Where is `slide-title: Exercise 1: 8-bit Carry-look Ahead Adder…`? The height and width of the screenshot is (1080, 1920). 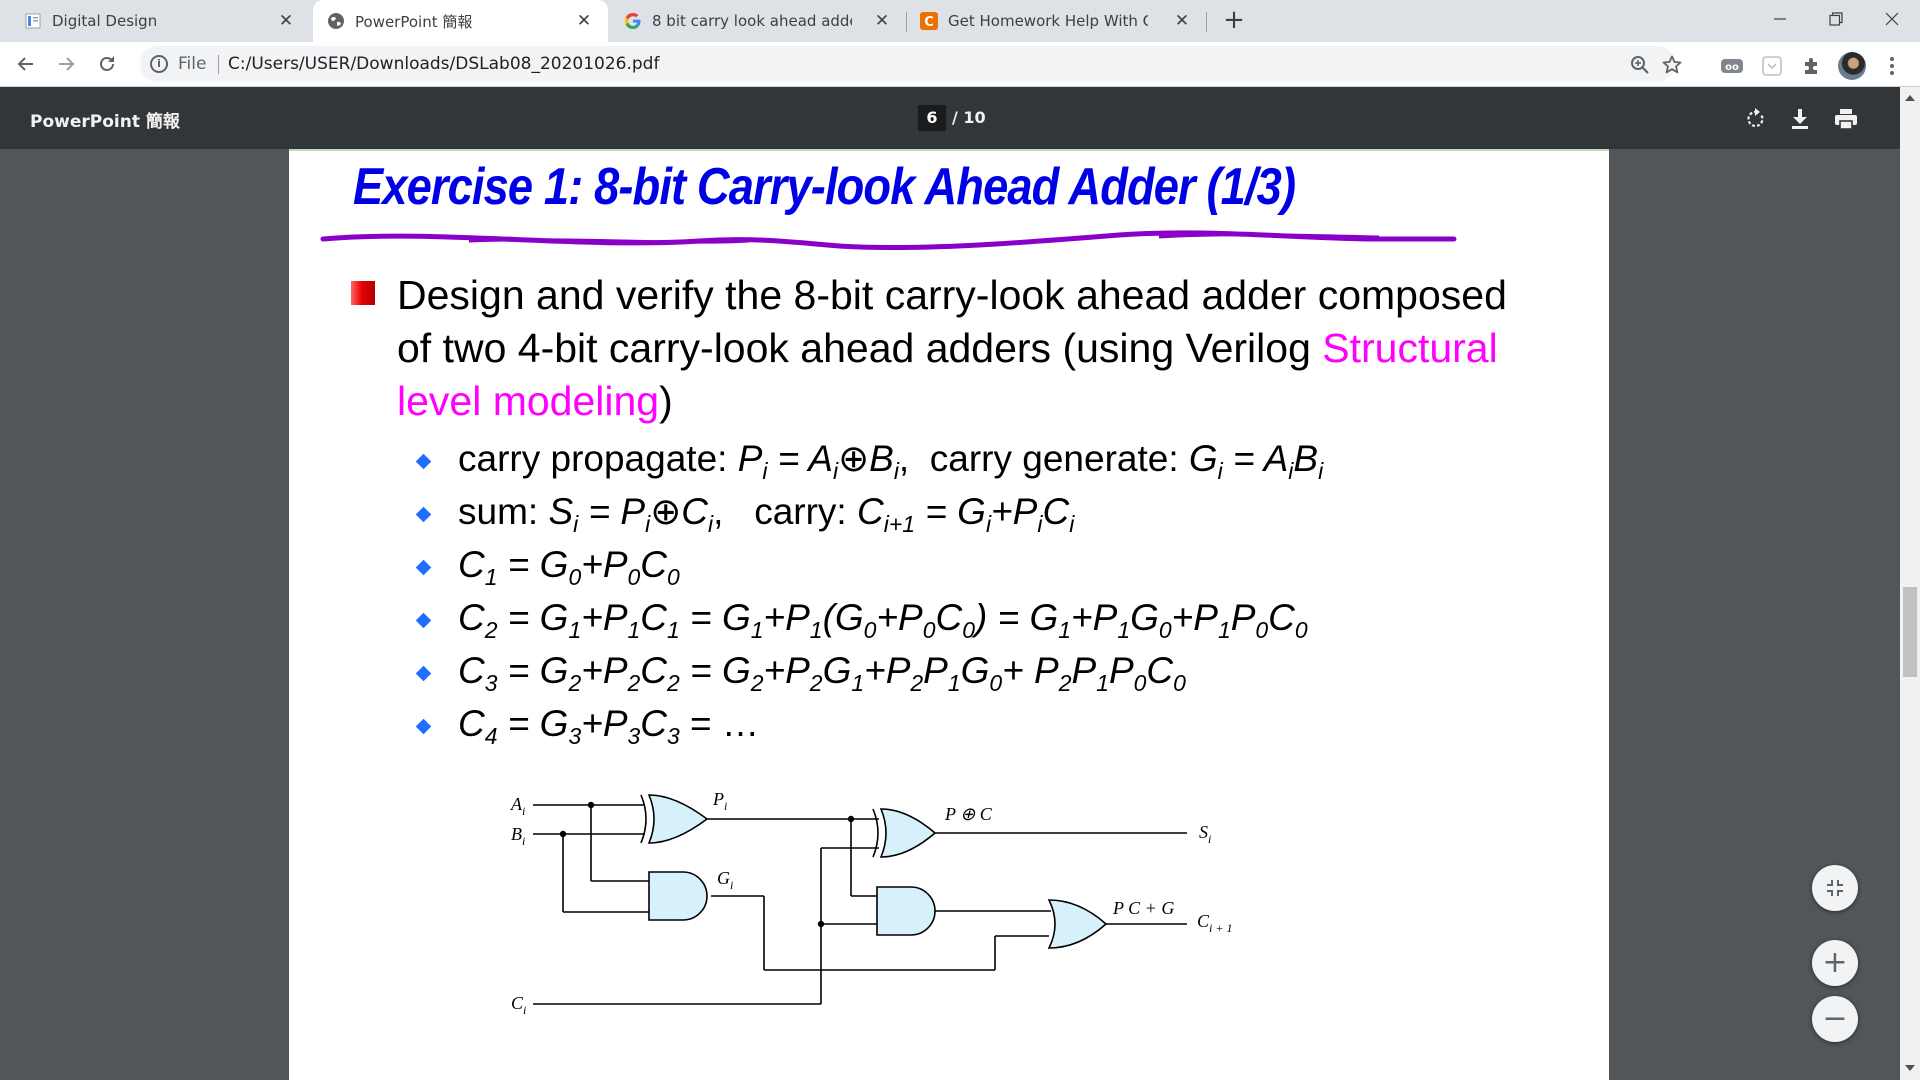
slide-title: Exercise 1: 8-bit Carry-look Ahead Adder… is located at coordinates (824, 187).